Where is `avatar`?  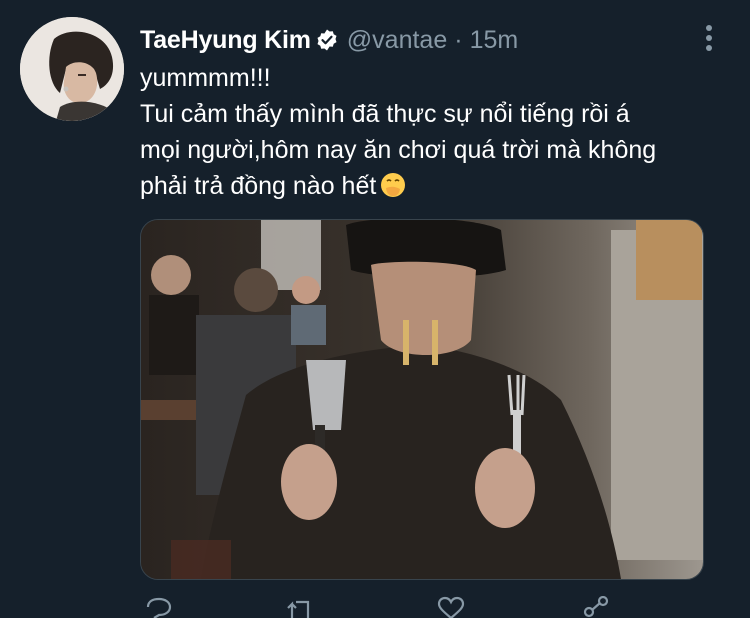
avatar is located at coordinates (72, 69).